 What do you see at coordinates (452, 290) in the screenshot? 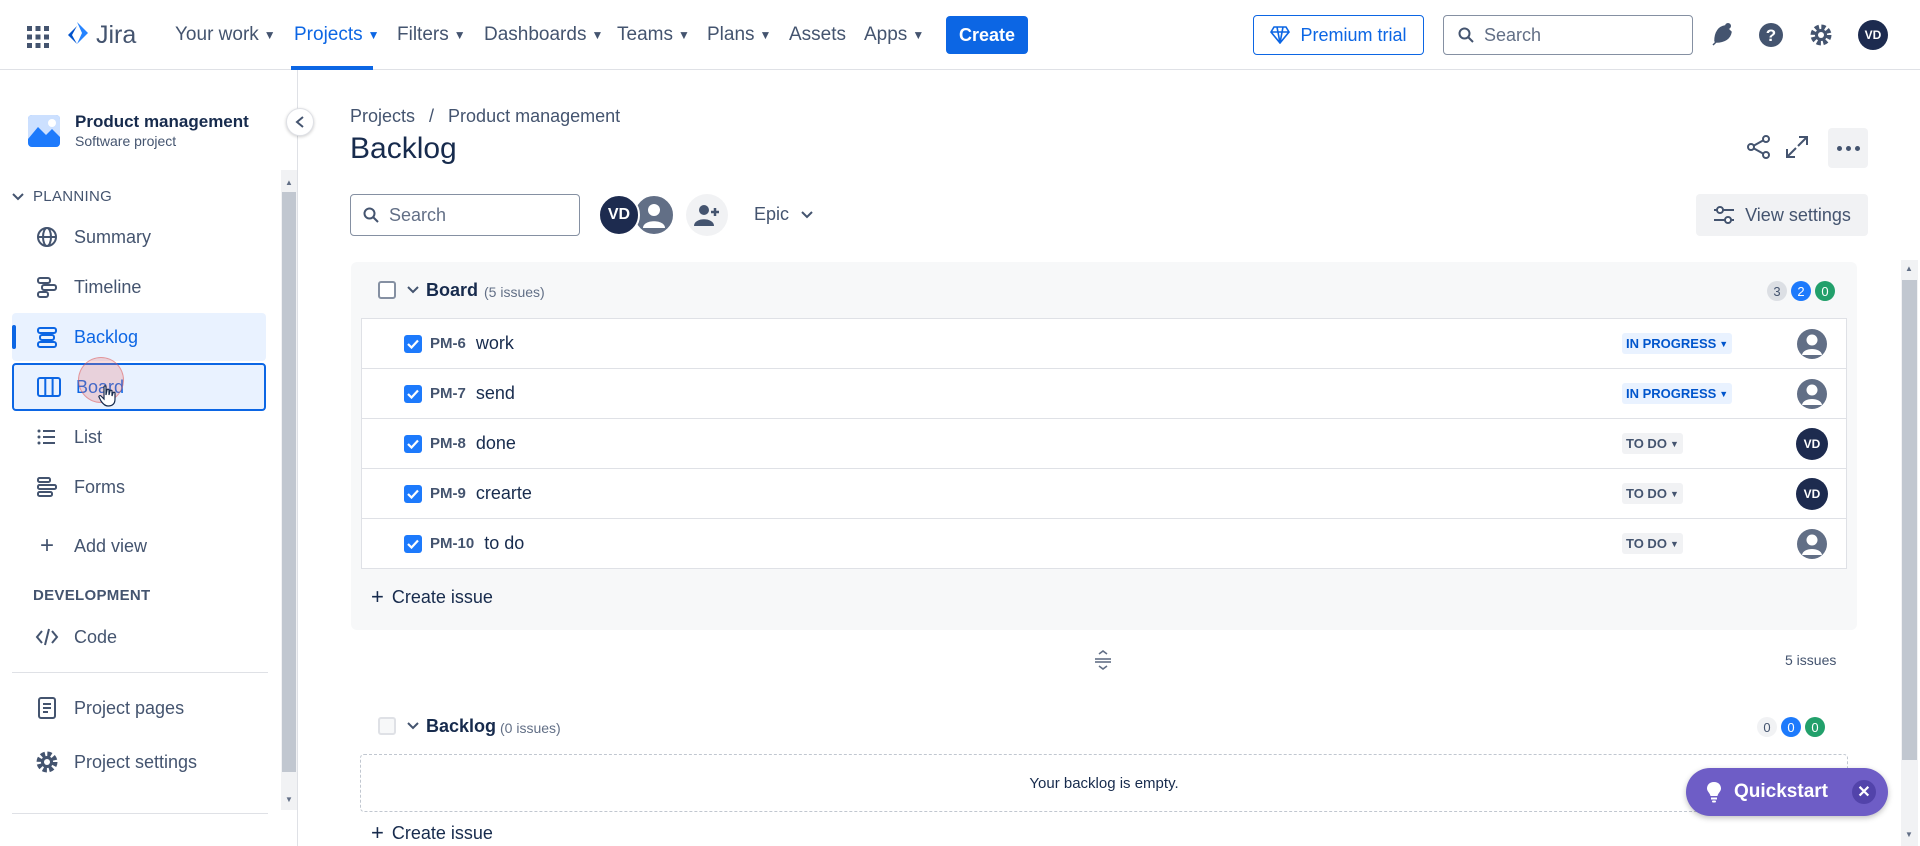
I see `group-name: Board` at bounding box center [452, 290].